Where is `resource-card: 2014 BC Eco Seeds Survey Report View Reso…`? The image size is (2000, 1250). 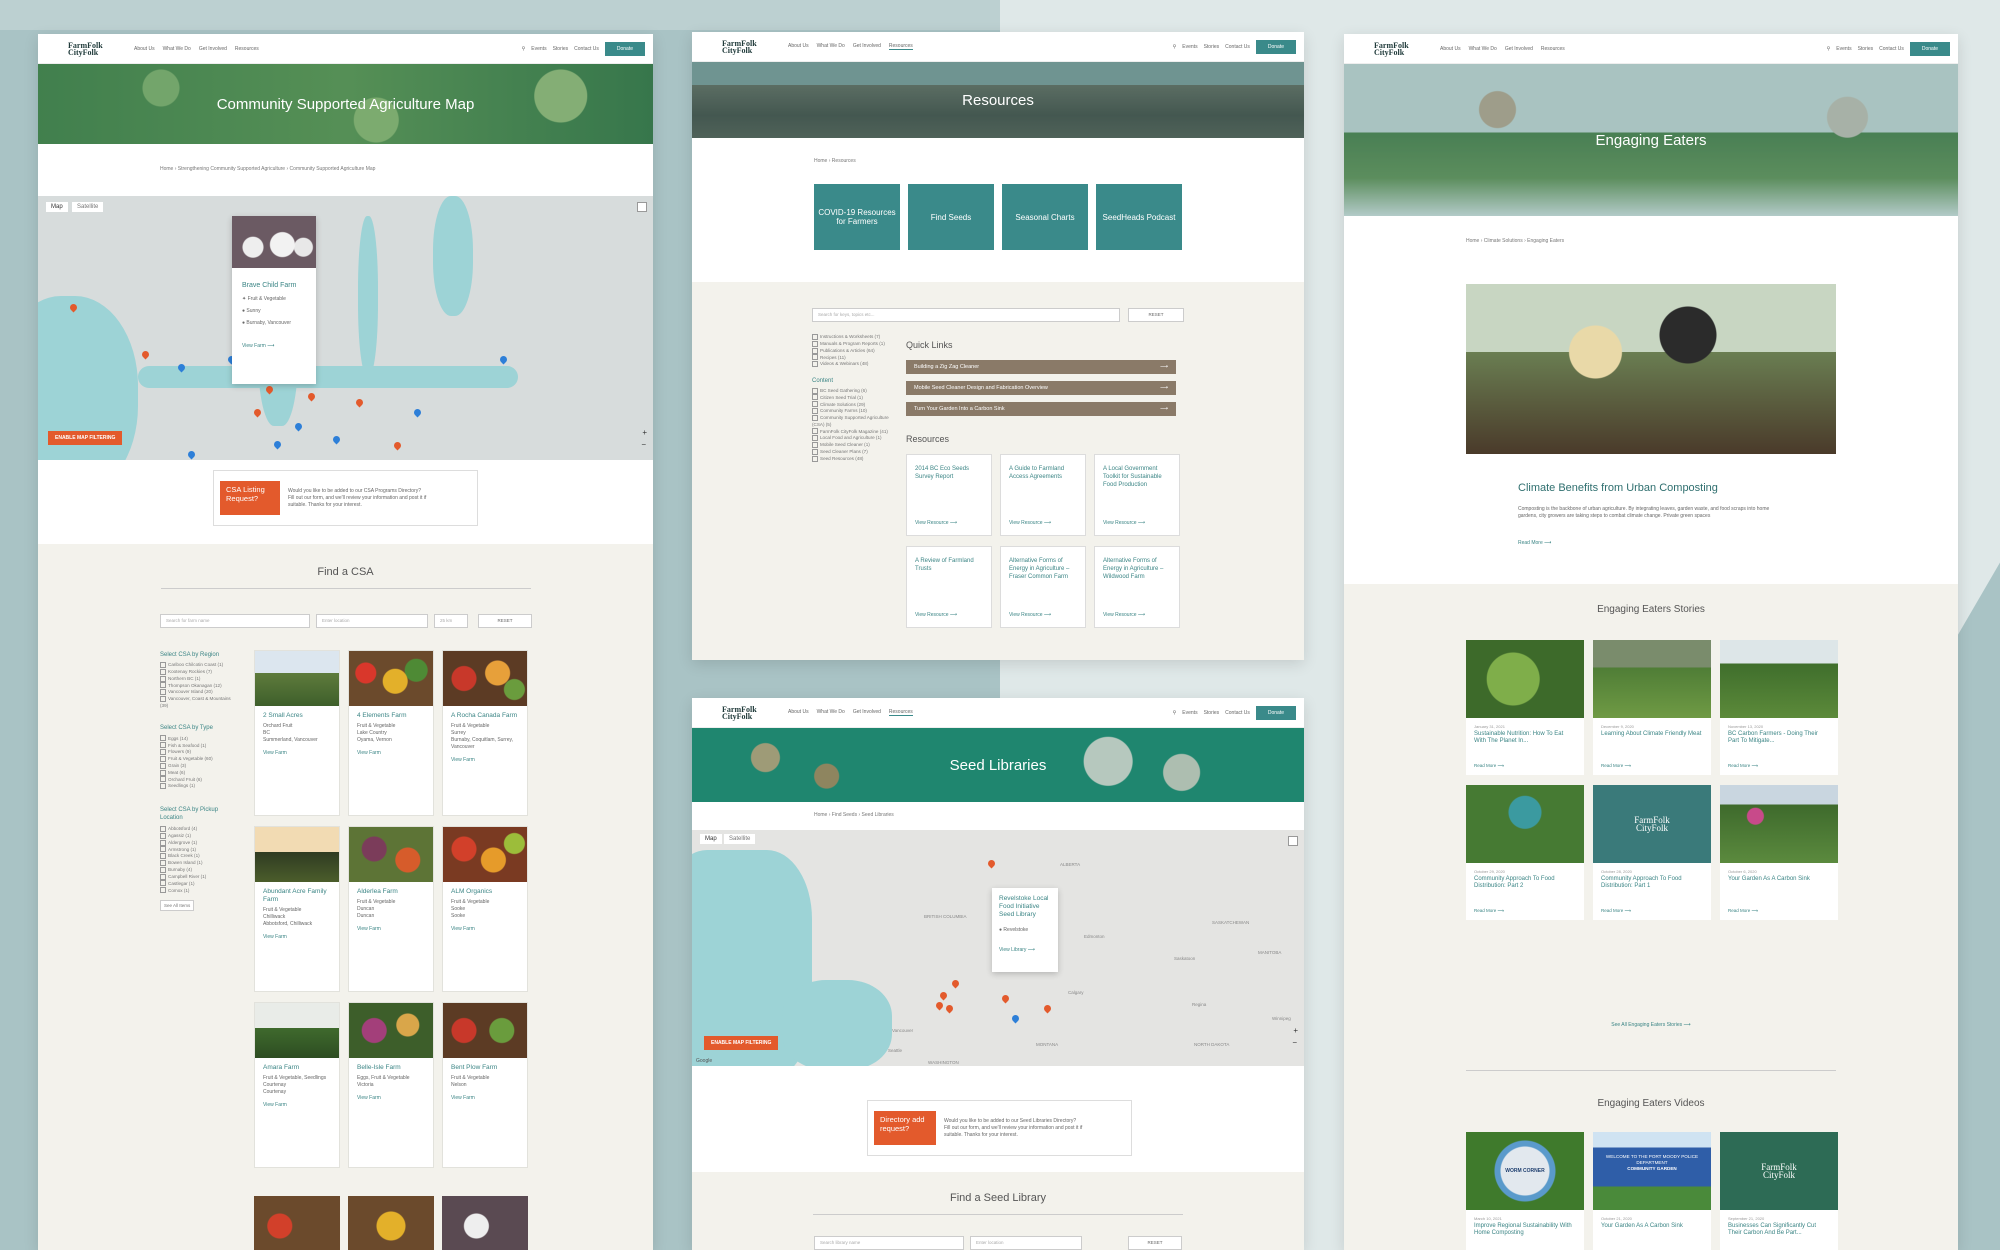 resource-card: 2014 BC Eco Seeds Survey Report View Reso… is located at coordinates (949, 495).